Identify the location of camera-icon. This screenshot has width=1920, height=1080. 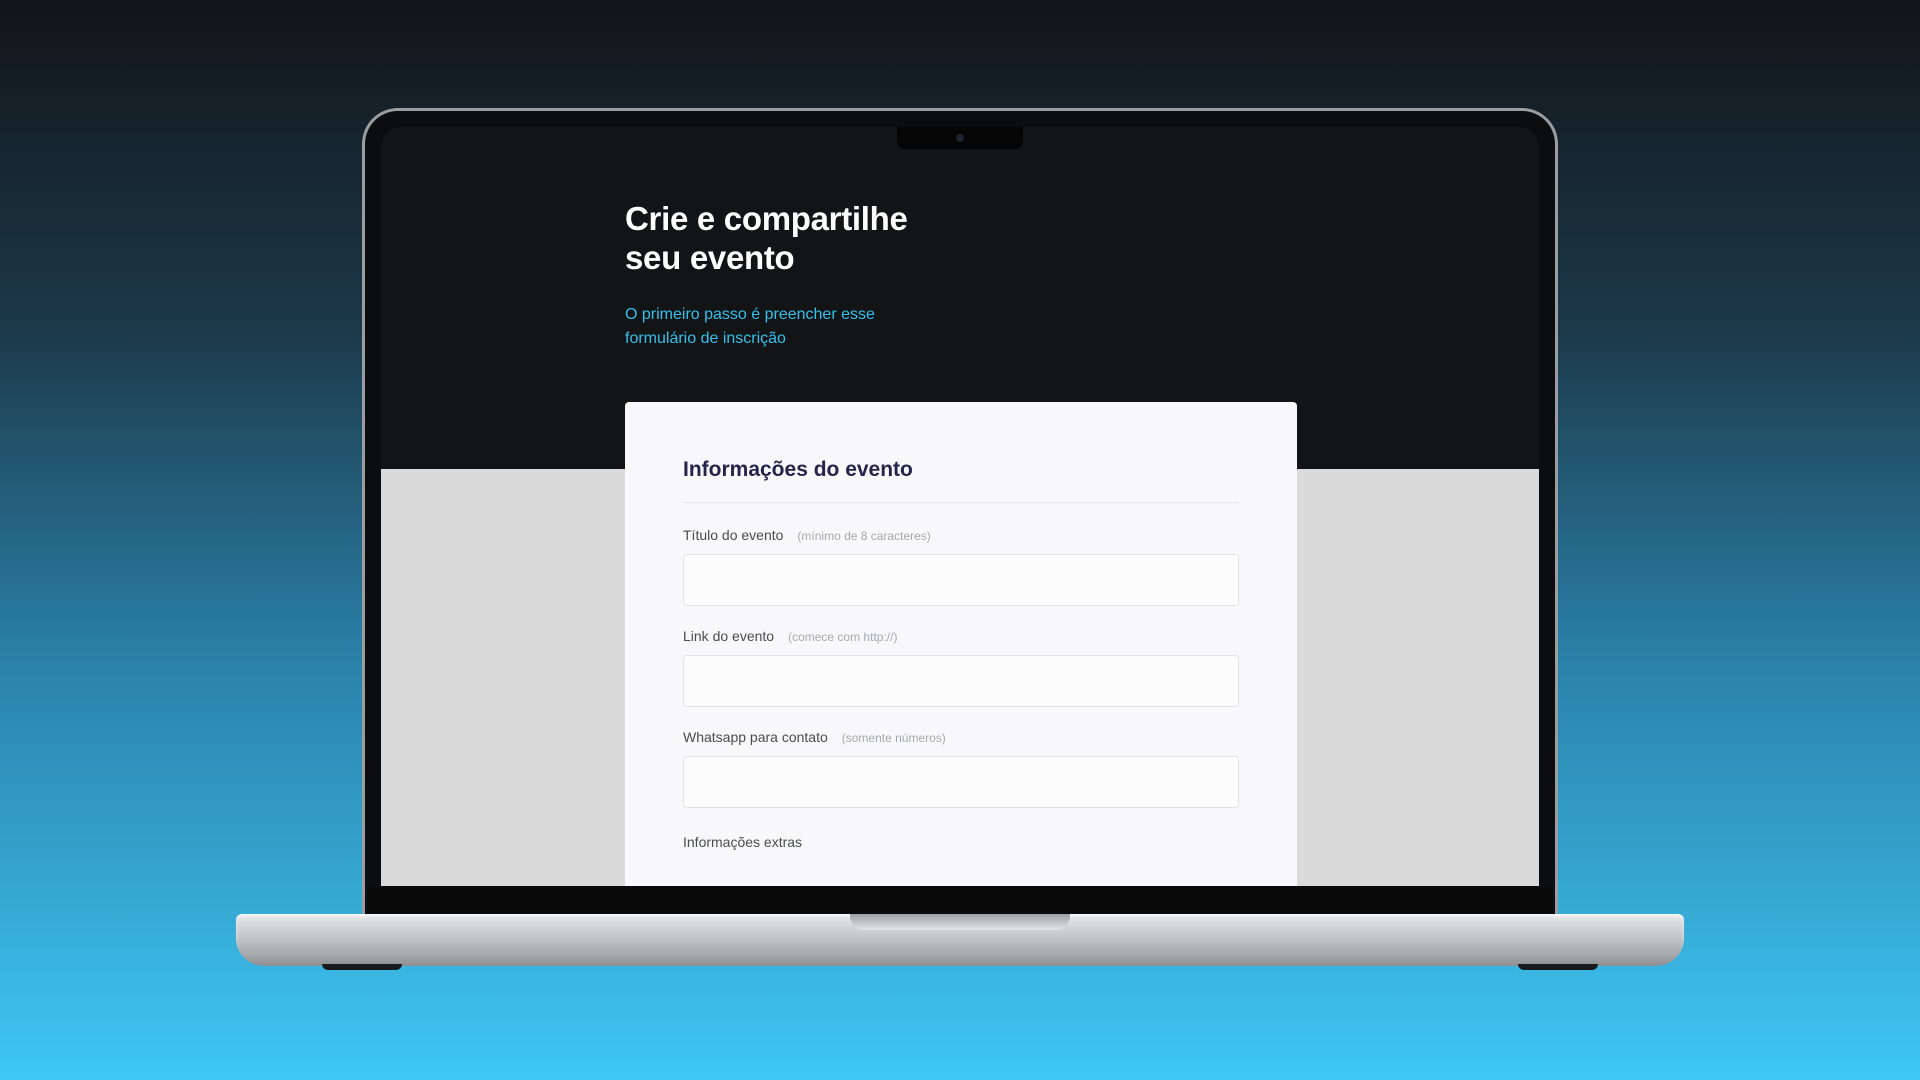
(960, 138).